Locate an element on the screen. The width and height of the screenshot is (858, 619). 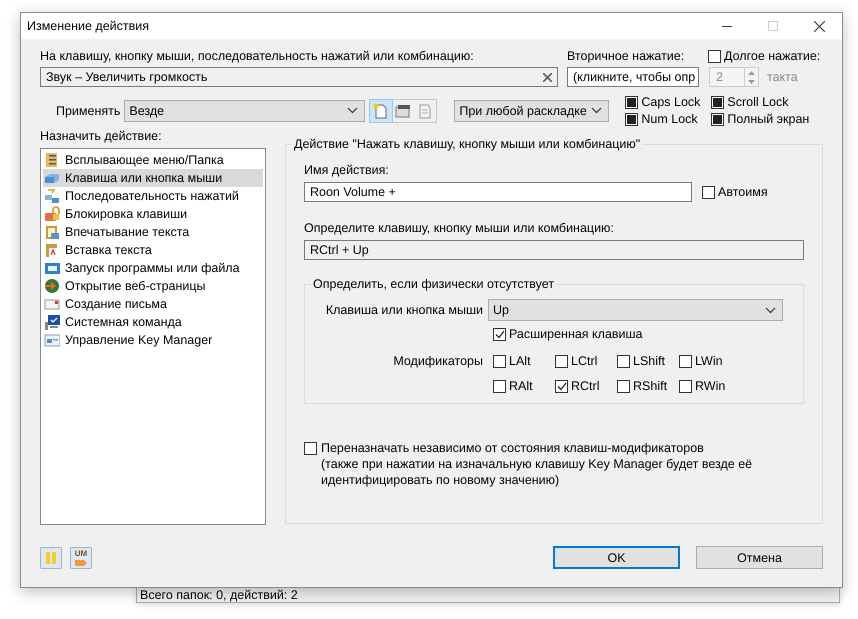
window-title: Изменение действия is located at coordinates (88, 26).